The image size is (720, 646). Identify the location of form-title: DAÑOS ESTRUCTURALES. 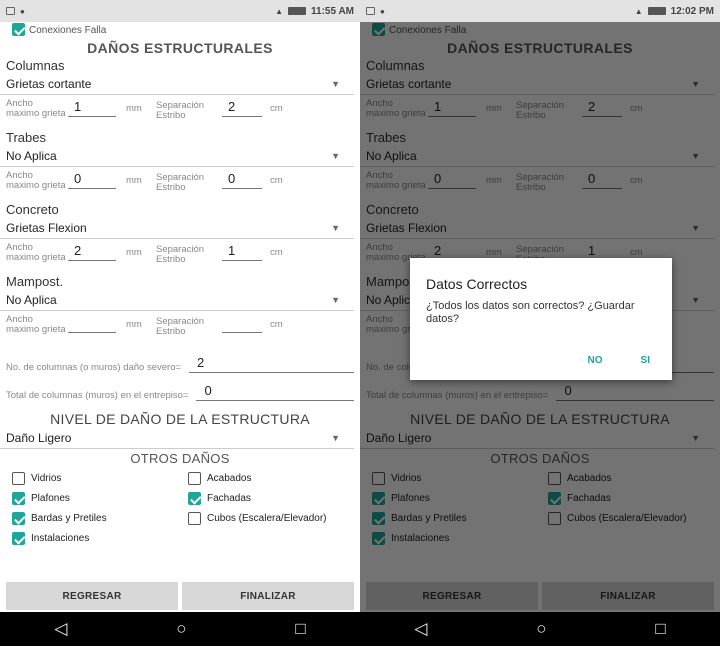
(180, 48).